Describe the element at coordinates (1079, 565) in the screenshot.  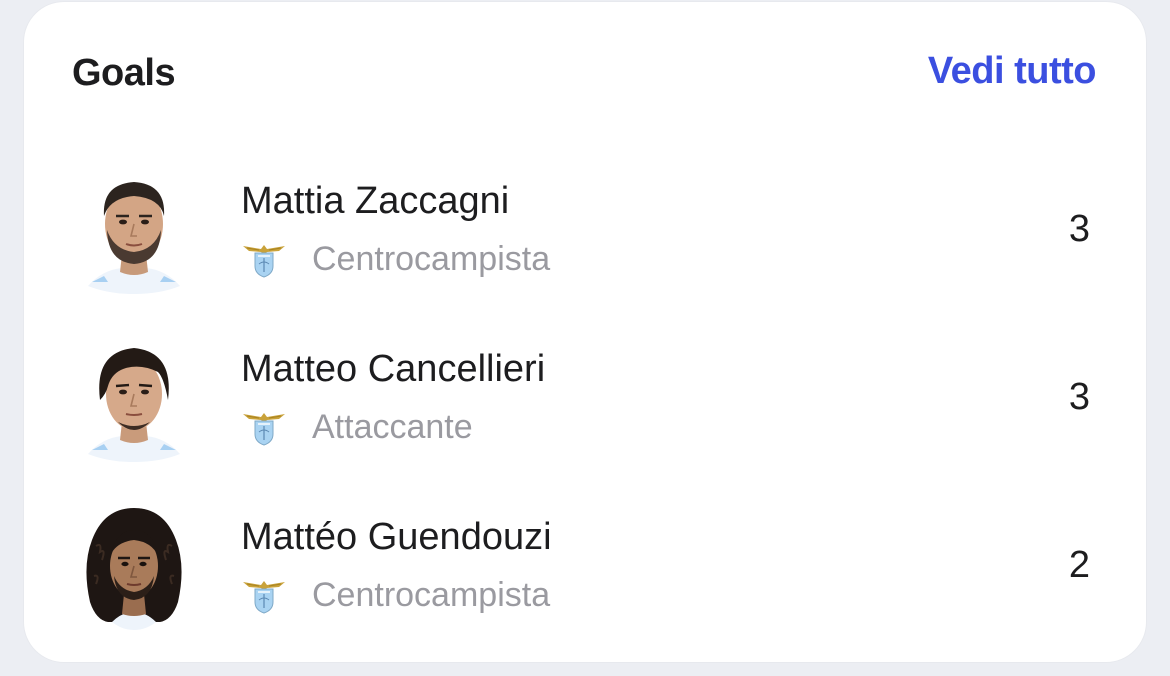
I see `goals-count: 2` at that location.